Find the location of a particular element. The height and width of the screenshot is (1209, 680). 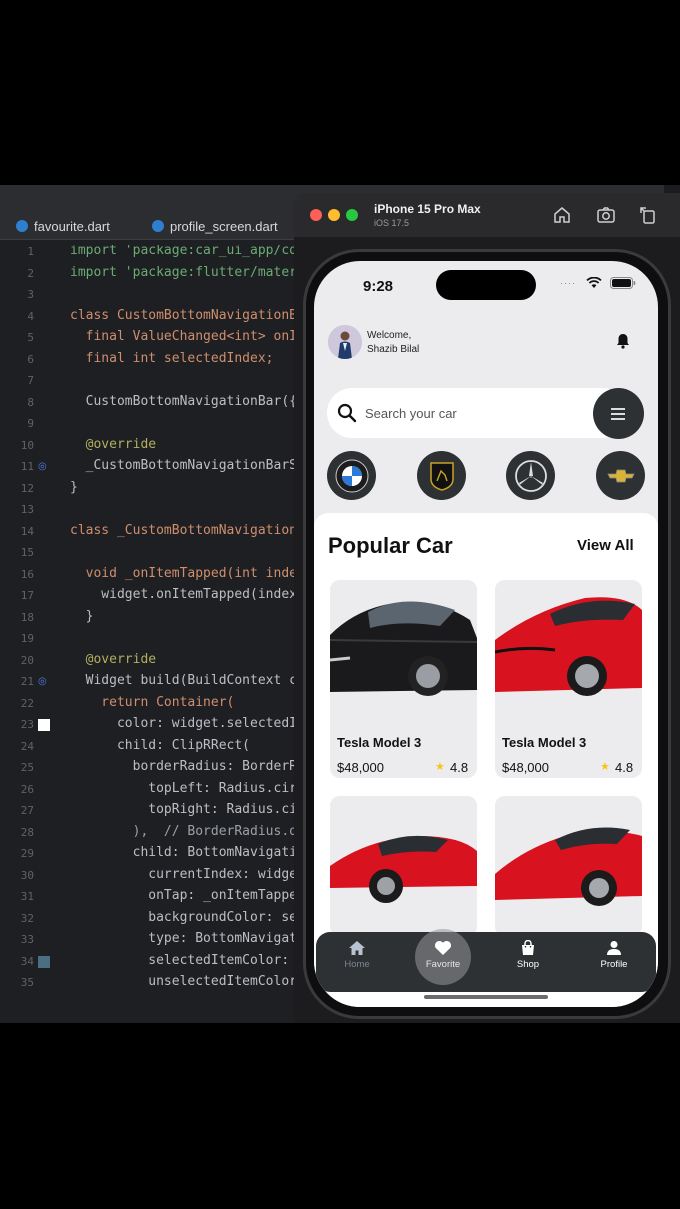

line-number: 9 is located at coordinates (30, 423).